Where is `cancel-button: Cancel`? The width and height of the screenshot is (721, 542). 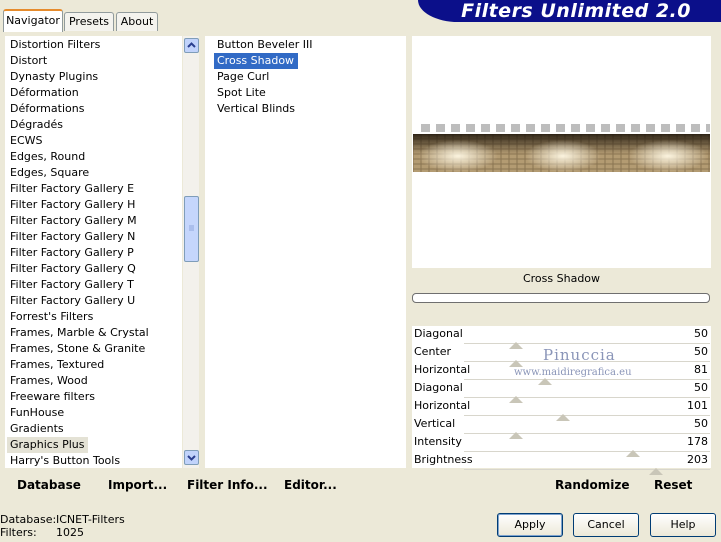
cancel-button: Cancel is located at coordinates (606, 525).